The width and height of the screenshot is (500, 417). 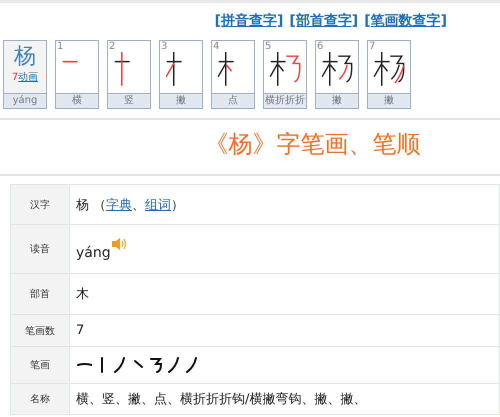 I want to click on step-number: 1, so click(x=60, y=47).